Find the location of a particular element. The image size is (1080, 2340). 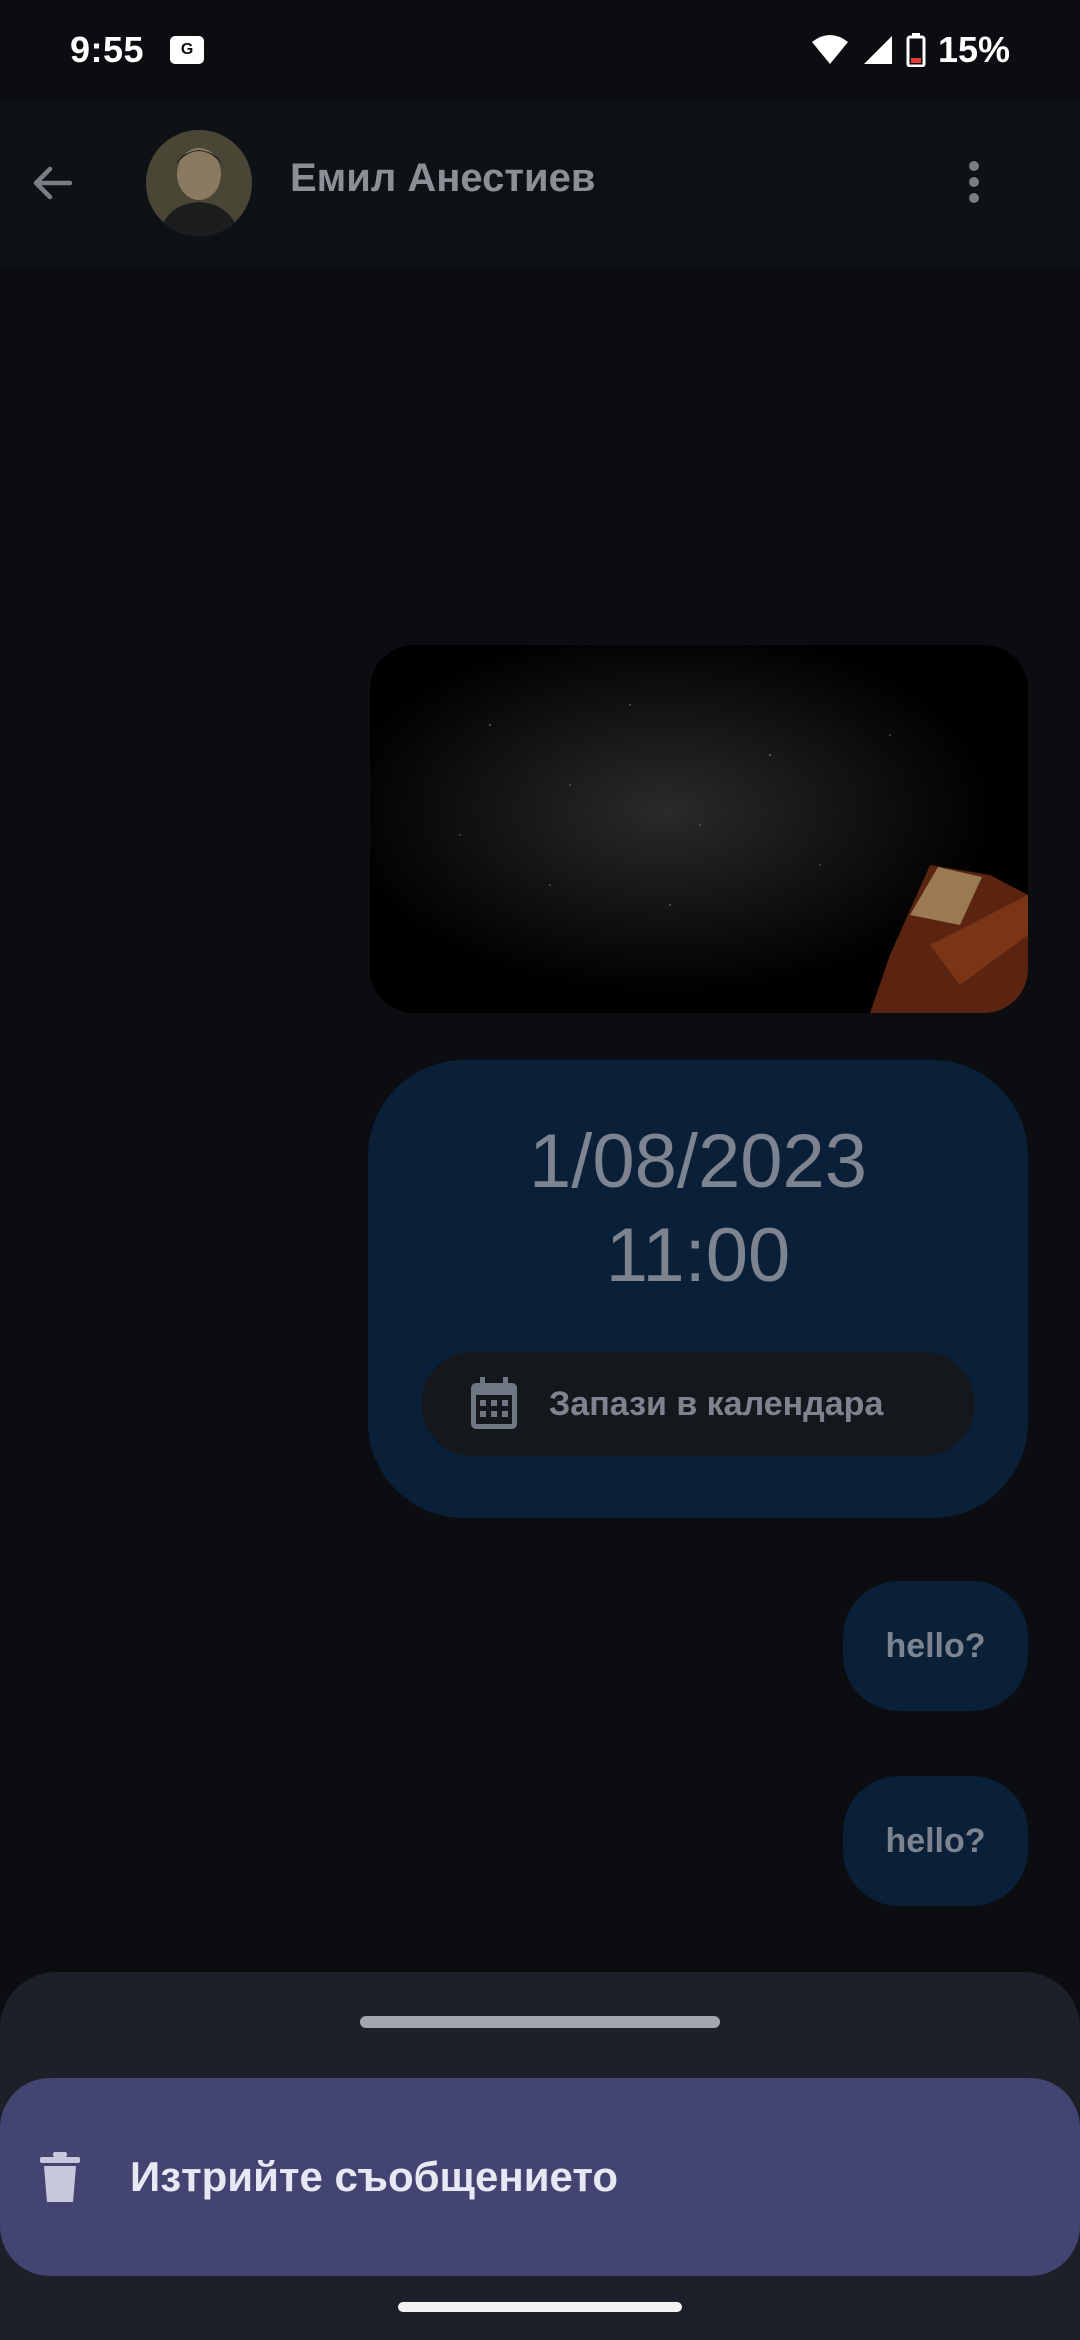

image-message is located at coordinates (699, 829).